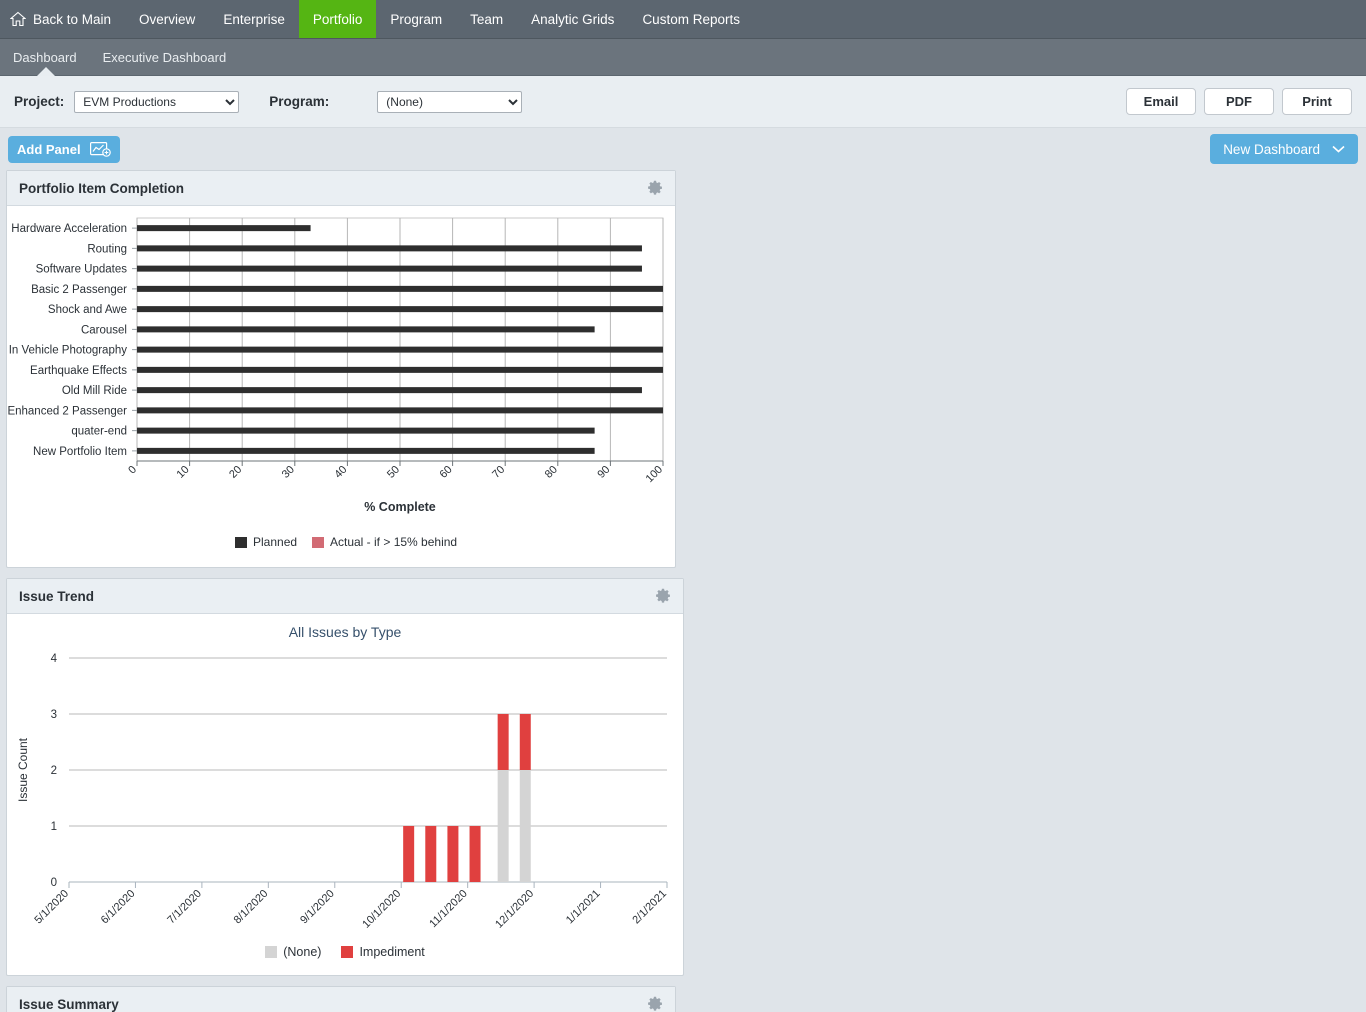 The width and height of the screenshot is (1366, 1012). I want to click on svg-text: 50, so click(393, 472).